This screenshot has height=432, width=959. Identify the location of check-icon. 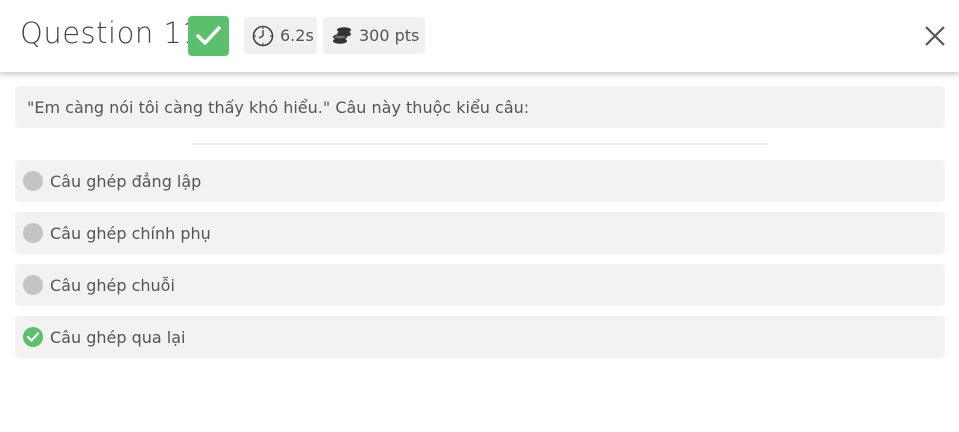
(208, 35).